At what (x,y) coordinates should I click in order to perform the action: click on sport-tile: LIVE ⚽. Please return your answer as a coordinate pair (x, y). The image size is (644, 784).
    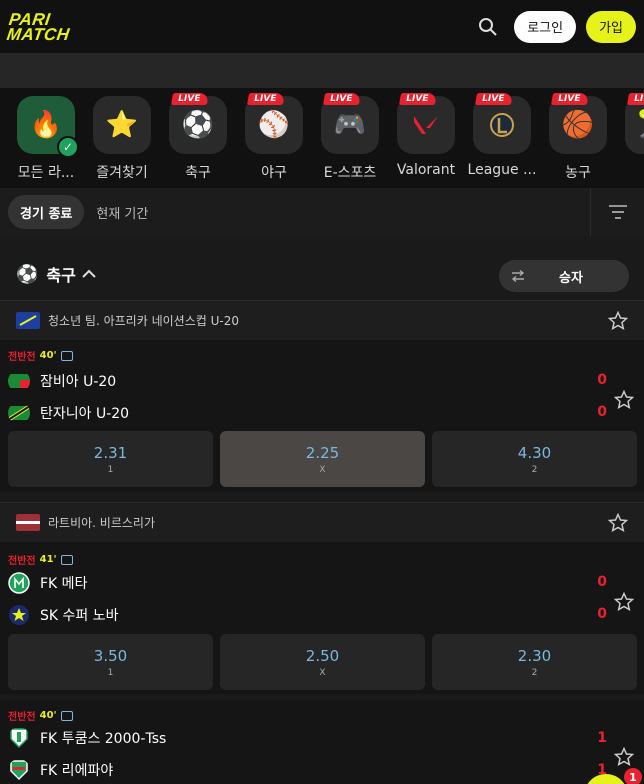
    Looking at the image, I should click on (198, 123).